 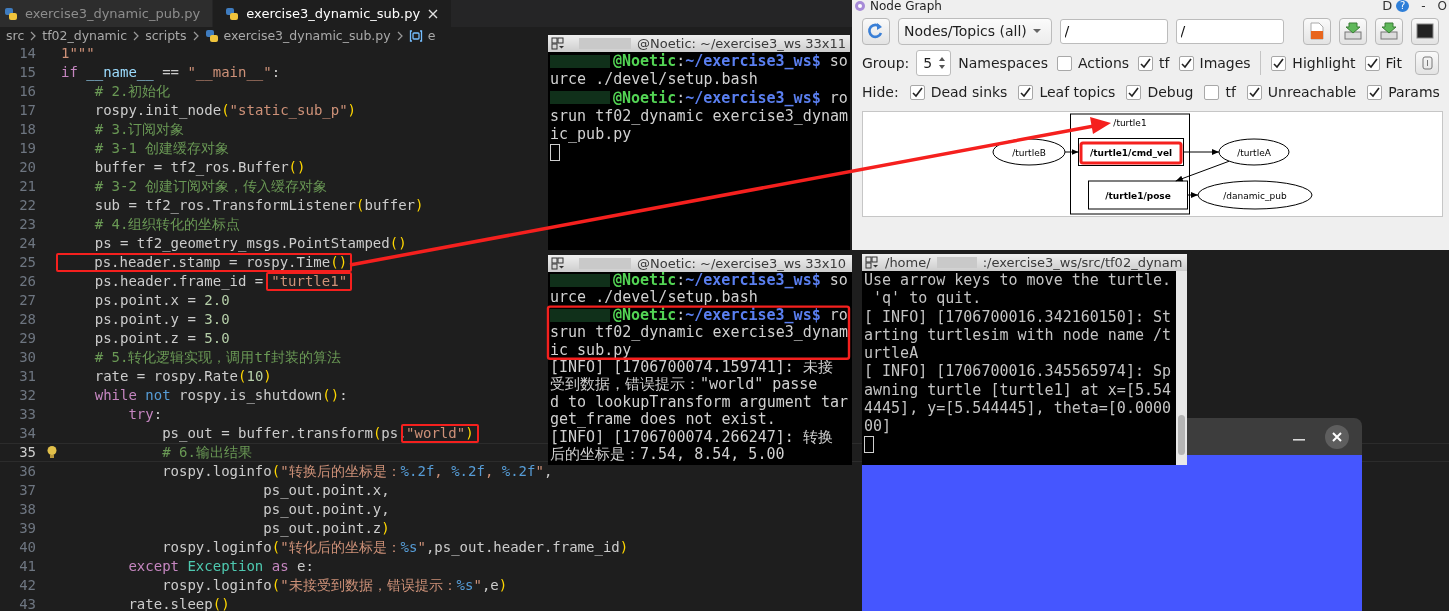 I want to click on field-label: Hide:, so click(x=880, y=92).